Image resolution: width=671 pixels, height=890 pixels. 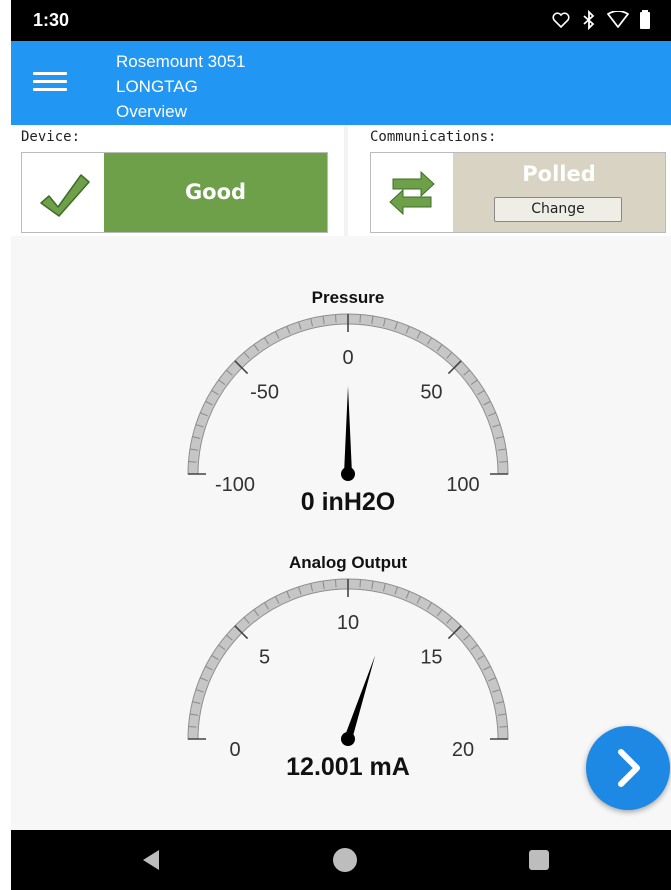 I want to click on back-icon, so click(x=151, y=860).